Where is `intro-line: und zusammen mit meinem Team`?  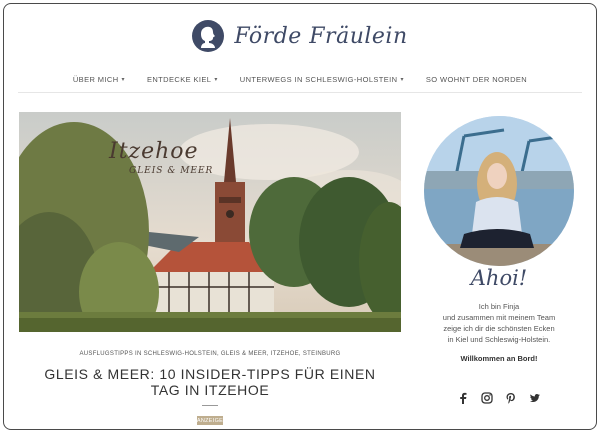
intro-line: und zusammen mit meinem Team is located at coordinates (499, 317).